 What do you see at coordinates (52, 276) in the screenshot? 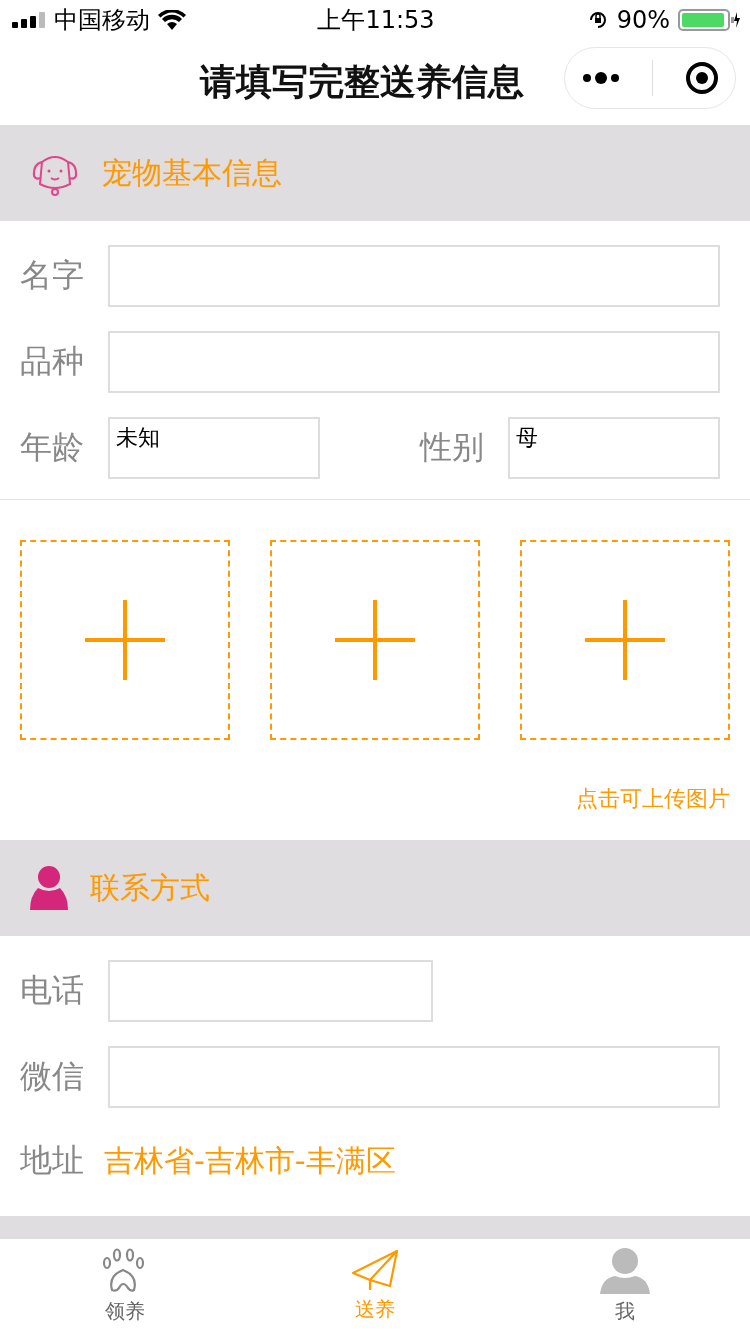
I see `field-label: 名字` at bounding box center [52, 276].